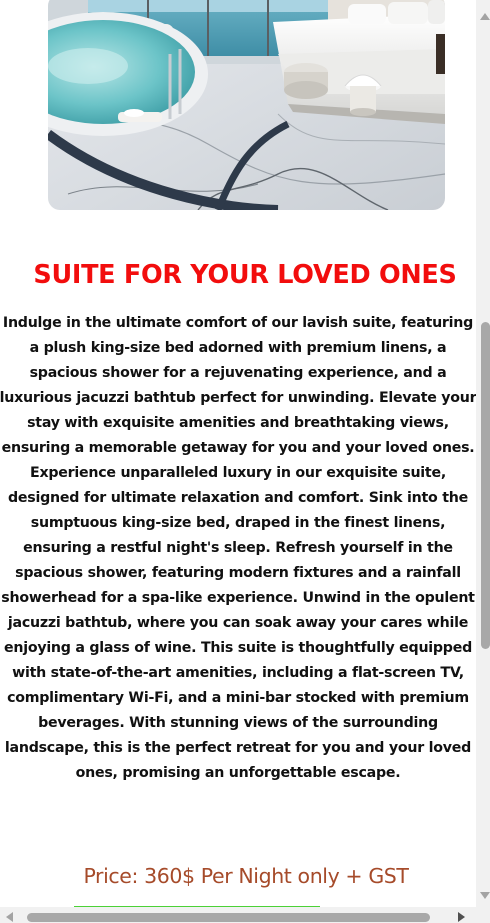  Describe the element at coordinates (461, 917) in the screenshot. I see `triangle-right-icon` at that location.